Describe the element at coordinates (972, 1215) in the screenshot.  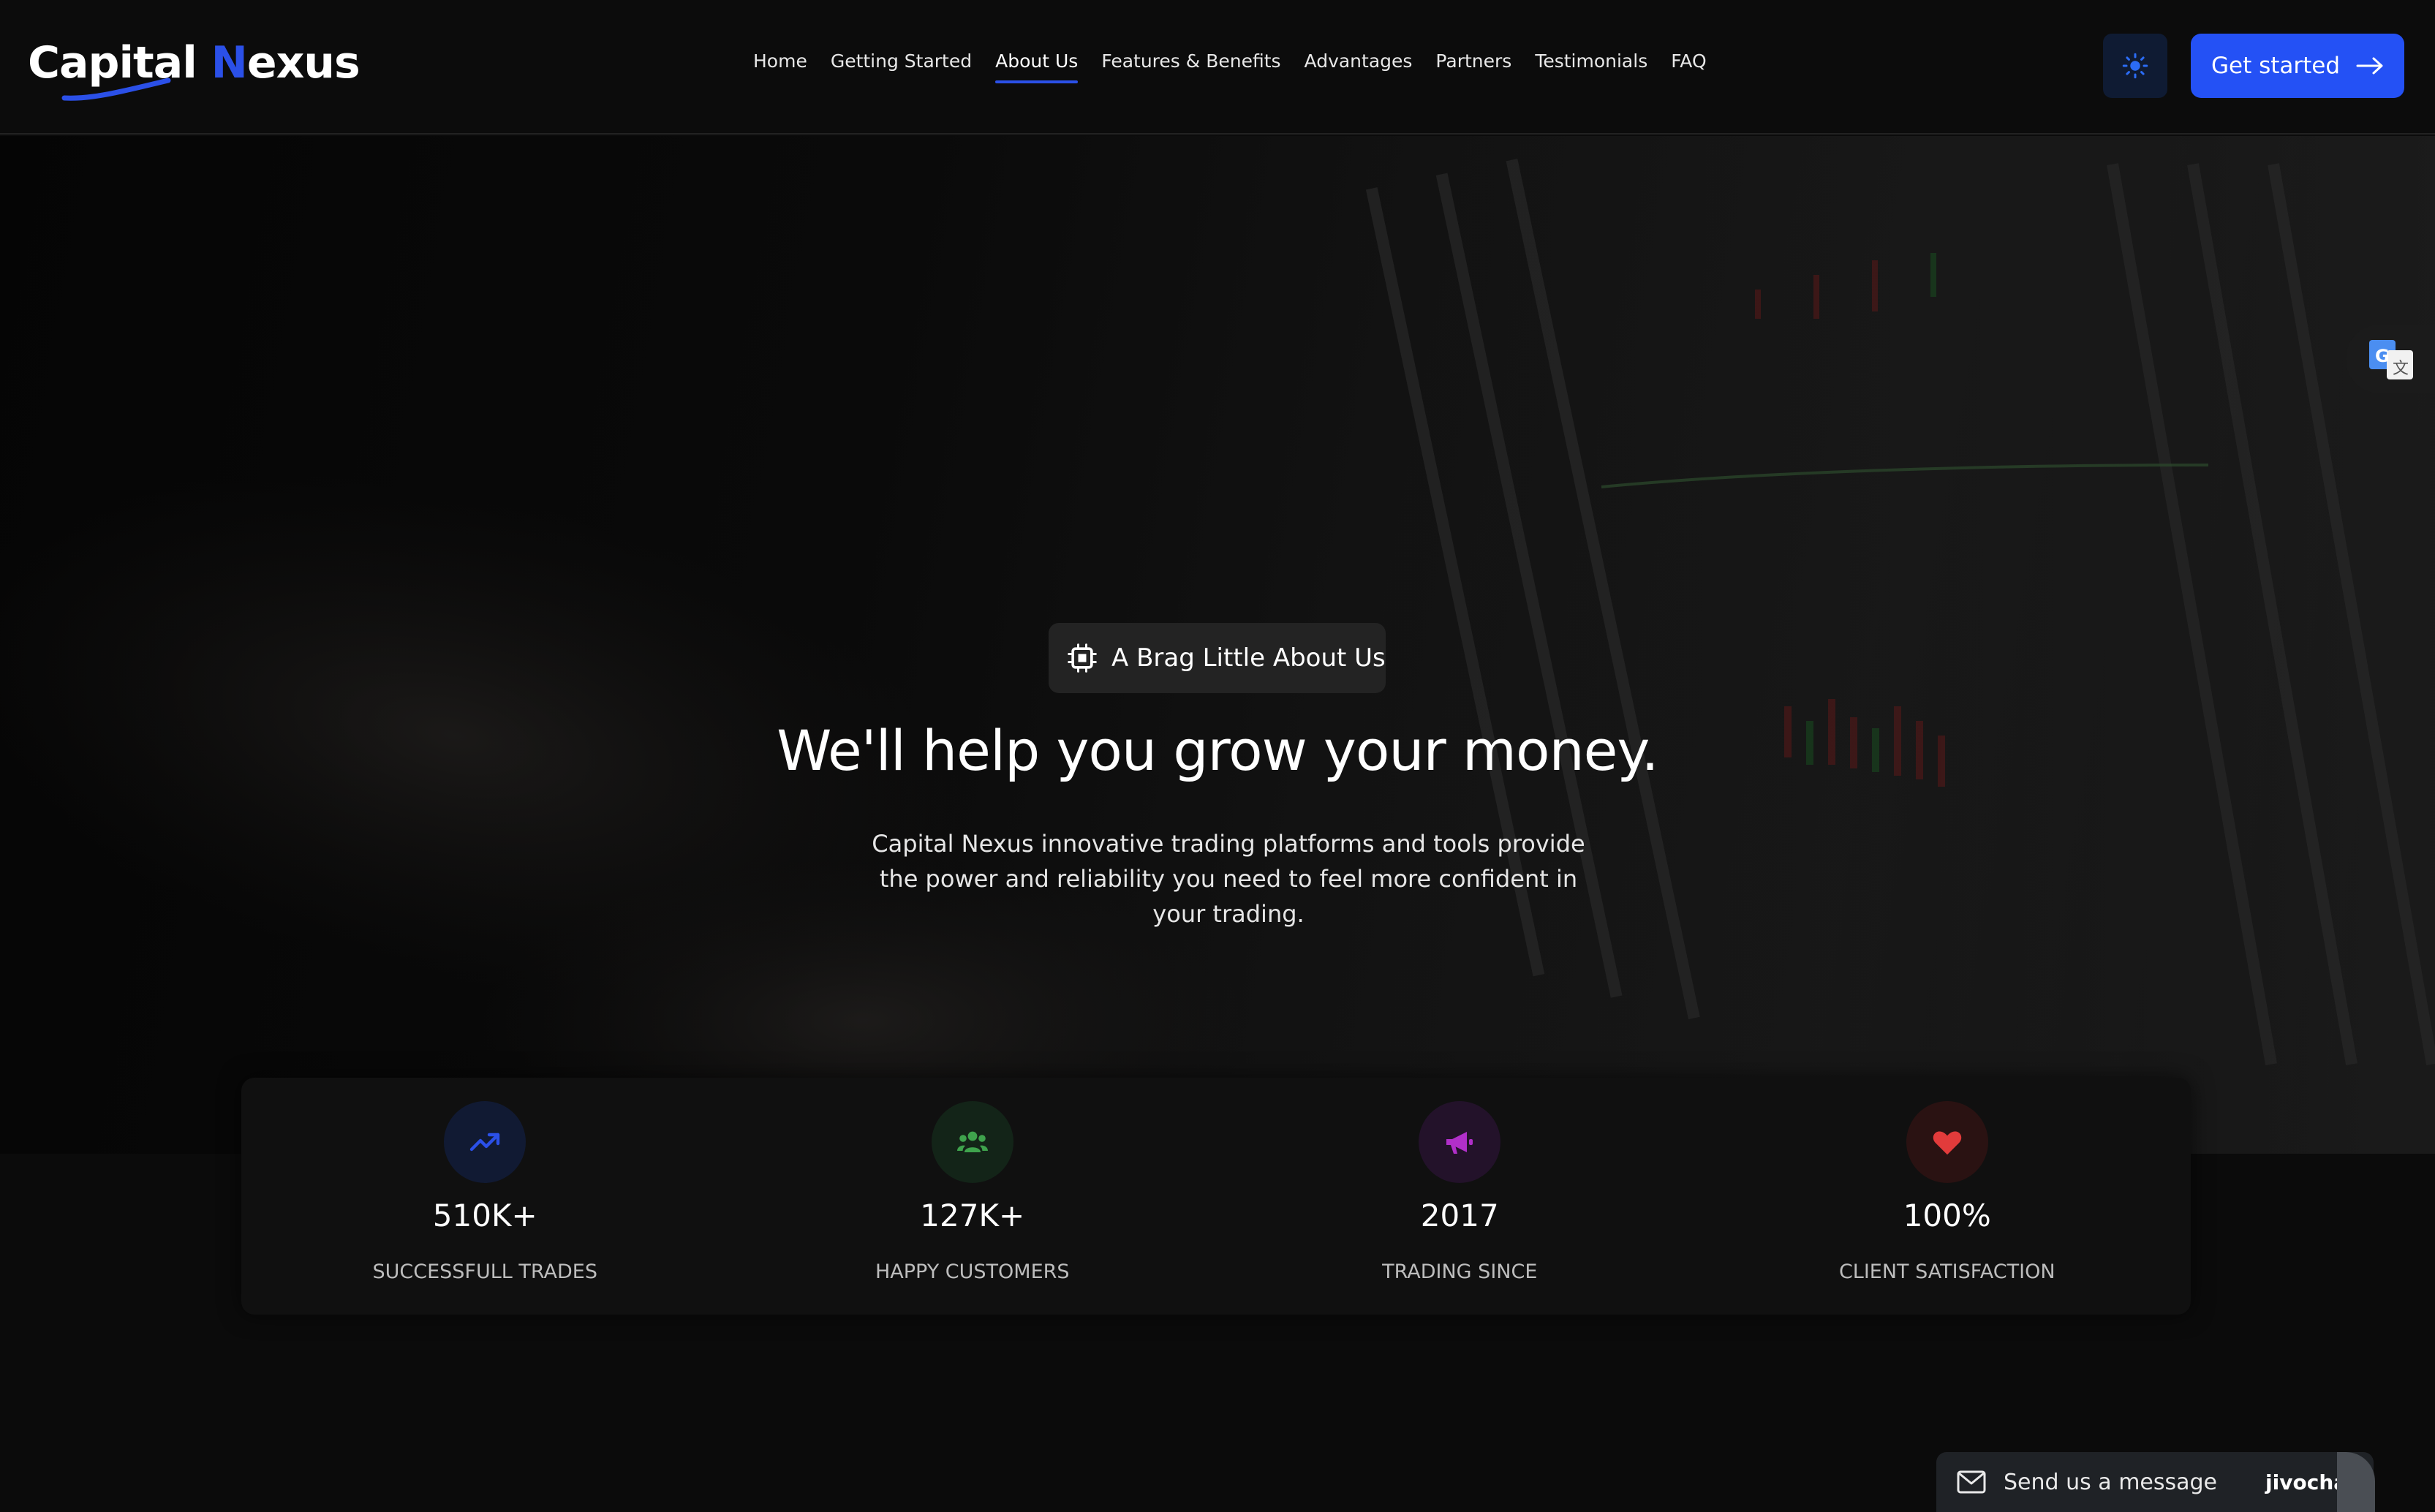
I see `stat-value: 127K+` at that location.